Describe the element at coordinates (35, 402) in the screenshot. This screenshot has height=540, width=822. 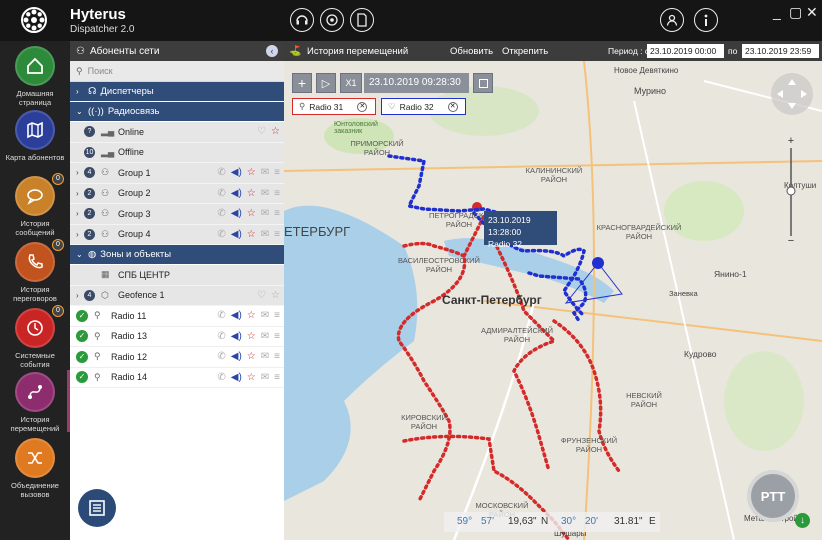
I see `rail-movement-history: История перемещений` at that location.